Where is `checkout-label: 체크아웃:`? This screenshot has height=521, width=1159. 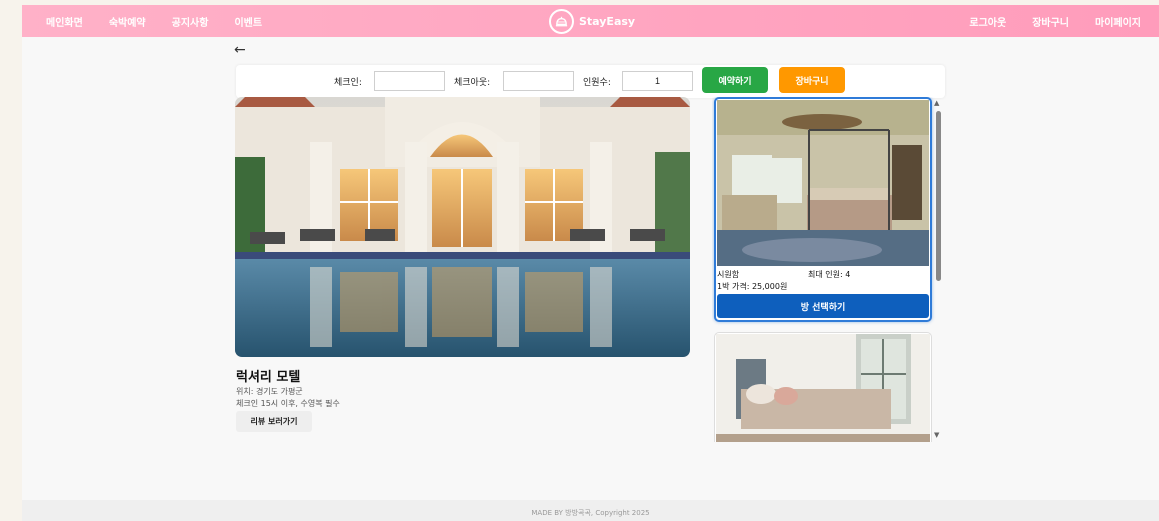
checkout-label: 체크아웃: is located at coordinates (472, 83).